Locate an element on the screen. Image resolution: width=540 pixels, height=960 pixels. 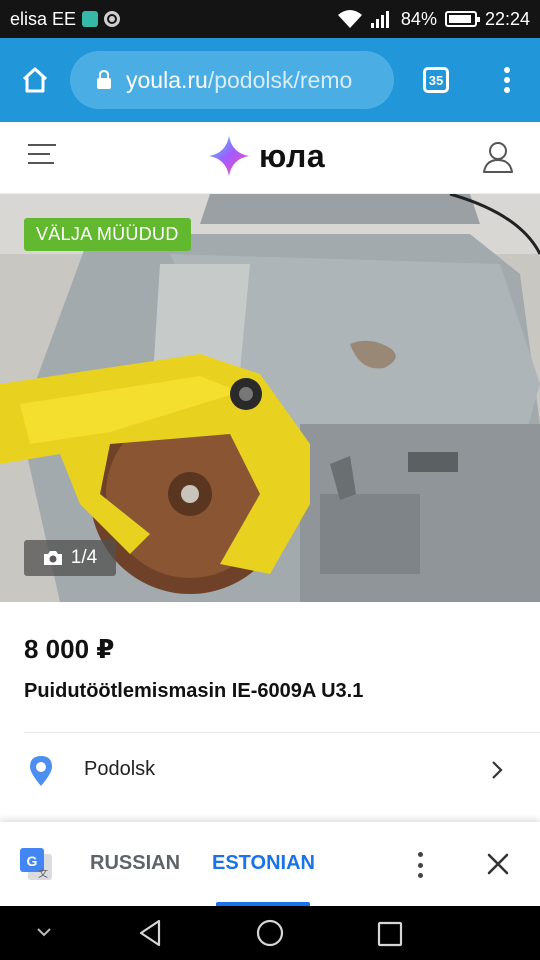
back-icon is located at coordinates (150, 933).